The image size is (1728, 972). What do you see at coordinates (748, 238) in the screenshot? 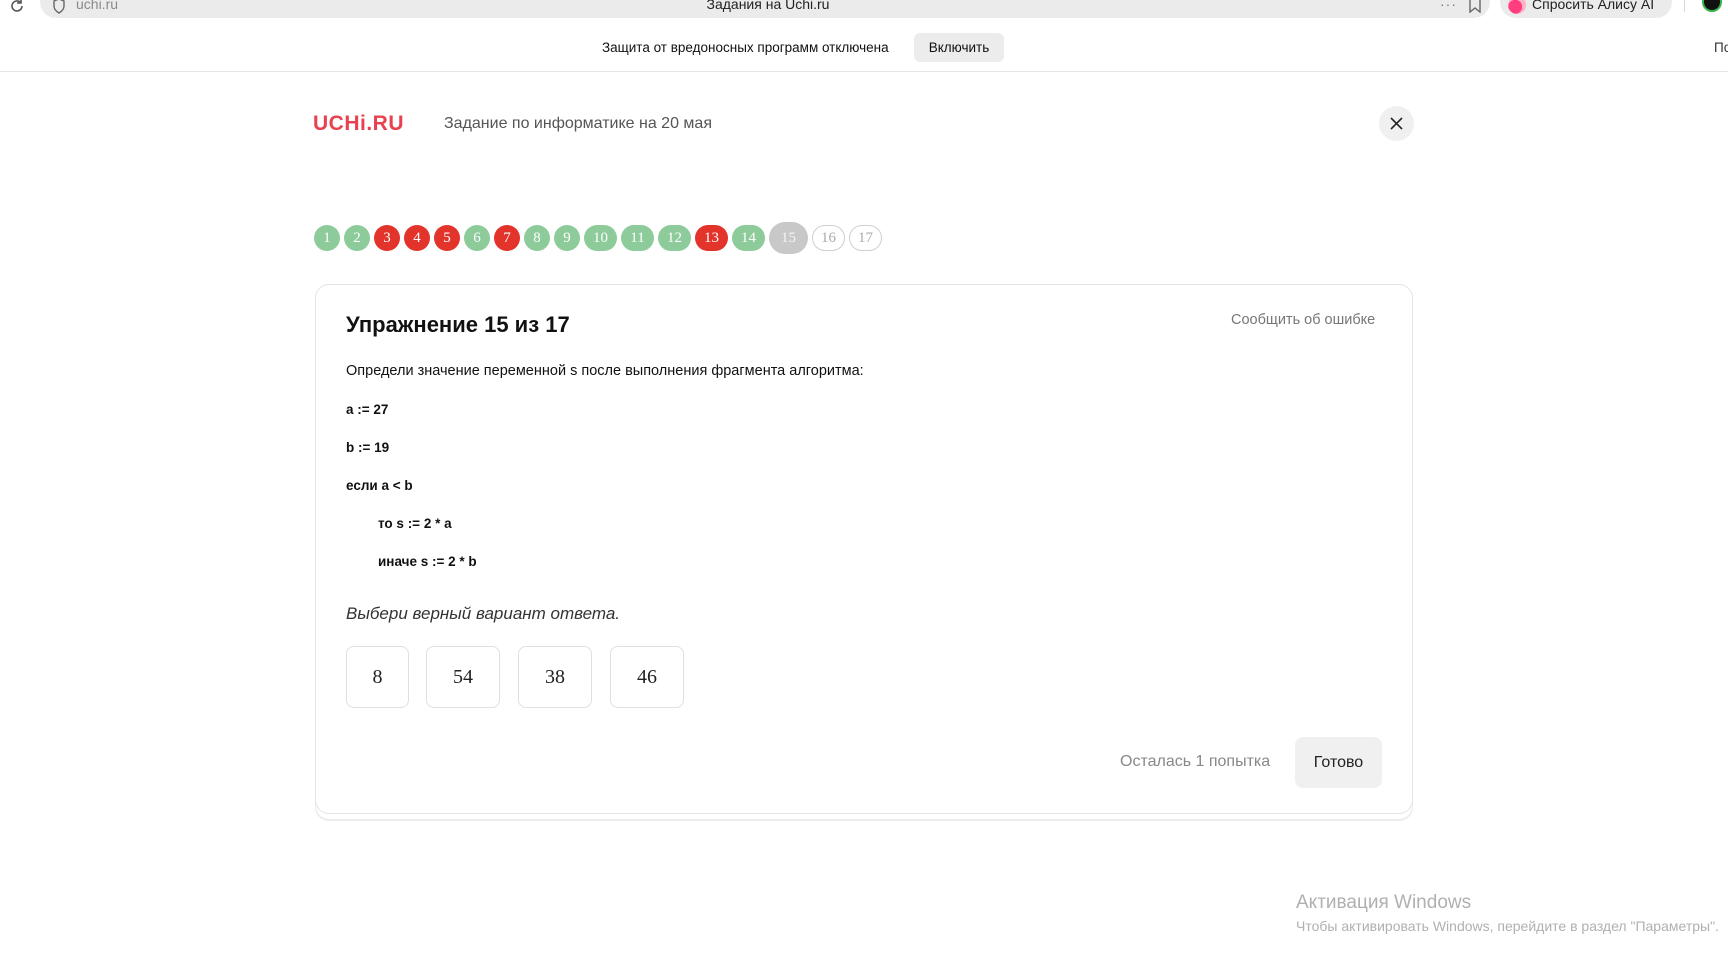
I see `progress-dot-14: 14` at bounding box center [748, 238].